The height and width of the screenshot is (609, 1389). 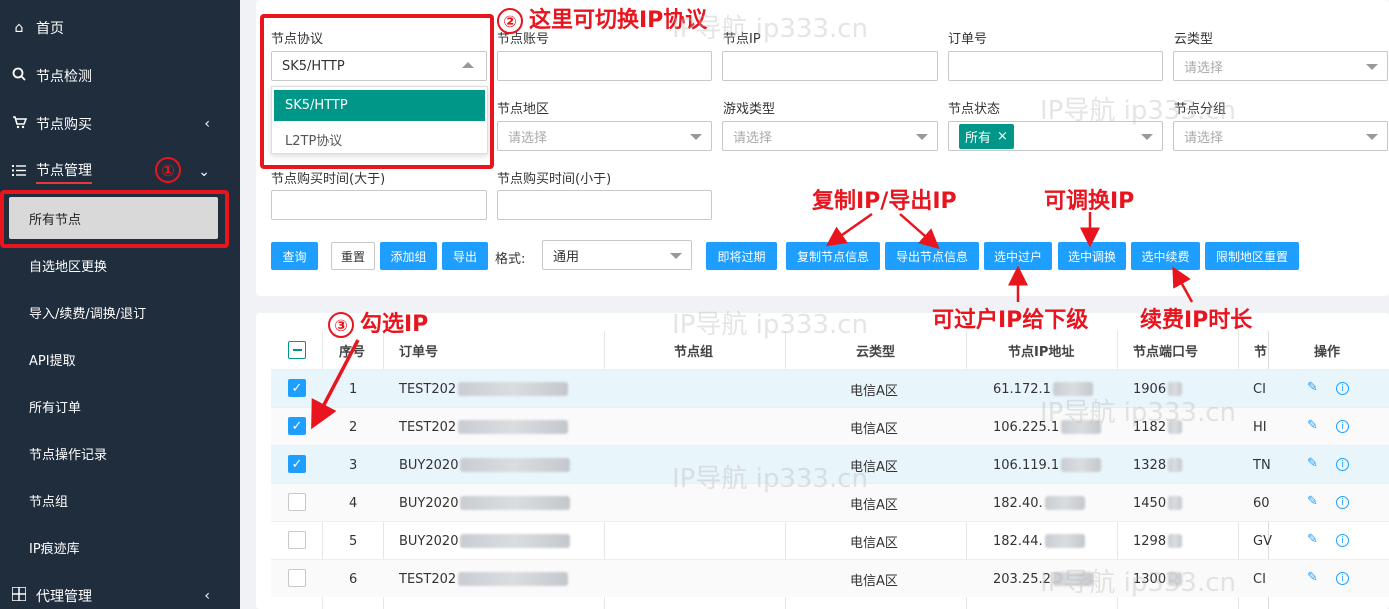 I want to click on arrow-to-export, so click(x=919, y=231).